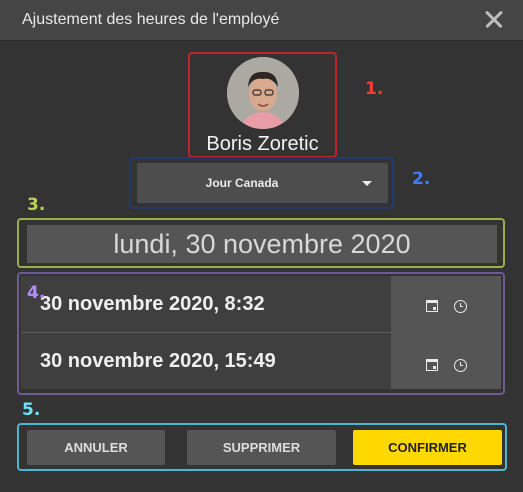  I want to click on annotation-label-3: 3., so click(36, 205).